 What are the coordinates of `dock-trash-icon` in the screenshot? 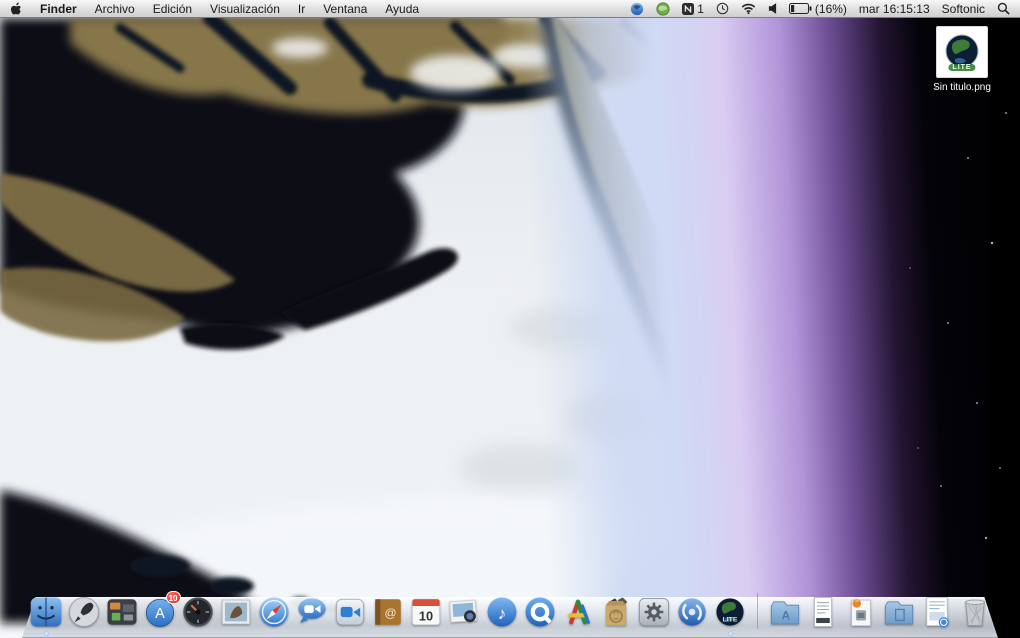 It's located at (975, 612).